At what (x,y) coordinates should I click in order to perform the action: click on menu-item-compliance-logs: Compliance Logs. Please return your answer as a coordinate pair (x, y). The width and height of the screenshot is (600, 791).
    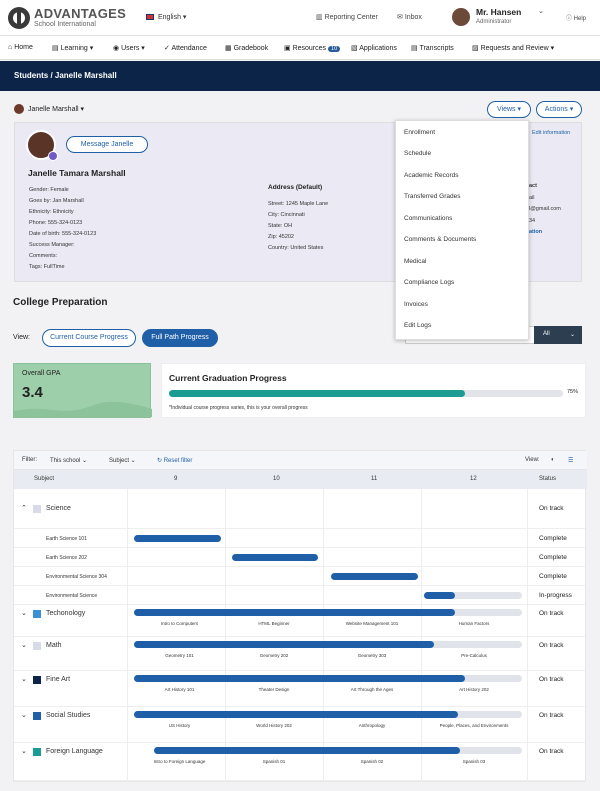
    Looking at the image, I should click on (429, 282).